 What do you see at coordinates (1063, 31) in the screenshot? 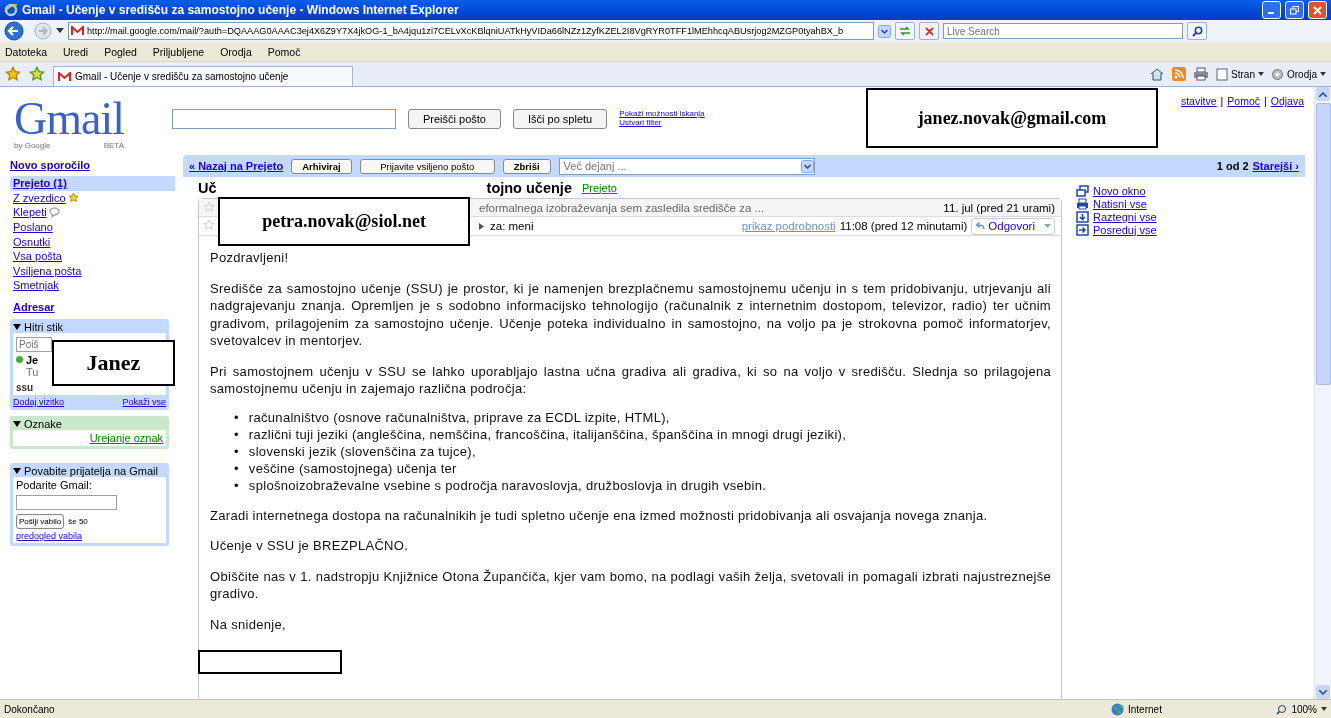
I see `search-field: Live Search` at bounding box center [1063, 31].